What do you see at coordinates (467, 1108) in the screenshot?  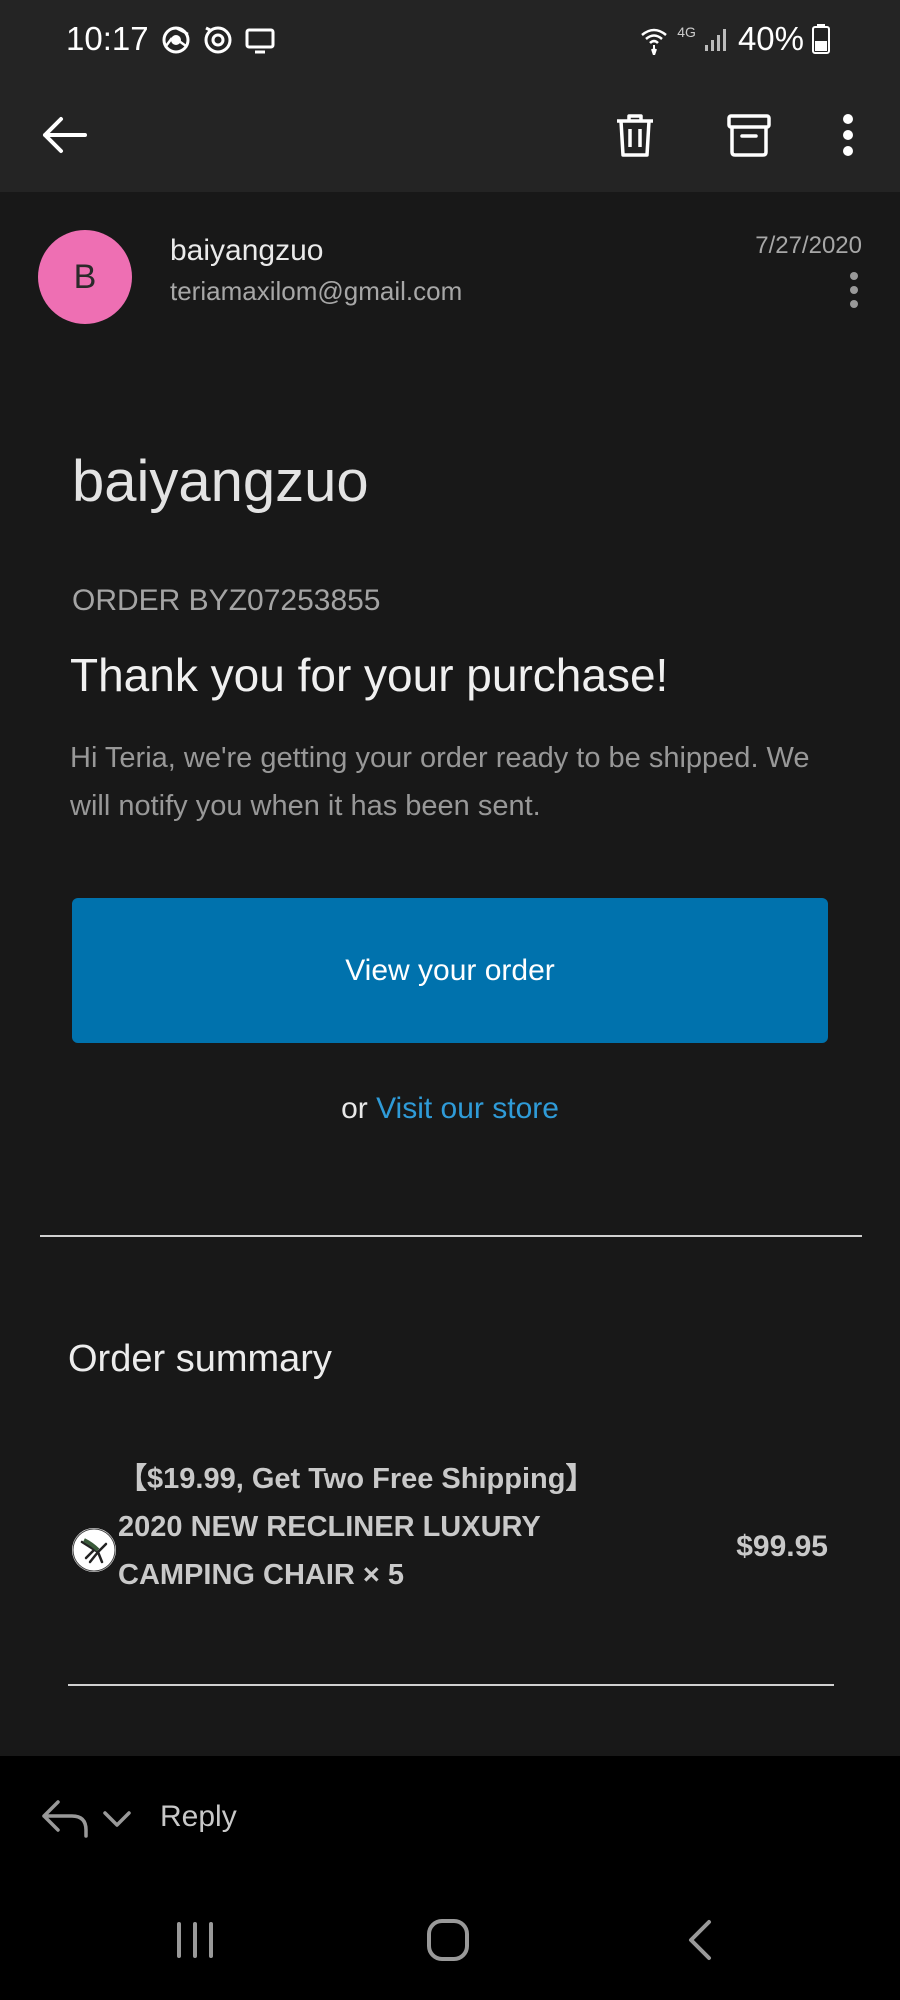 I see `visit-store-link: Visit our store` at bounding box center [467, 1108].